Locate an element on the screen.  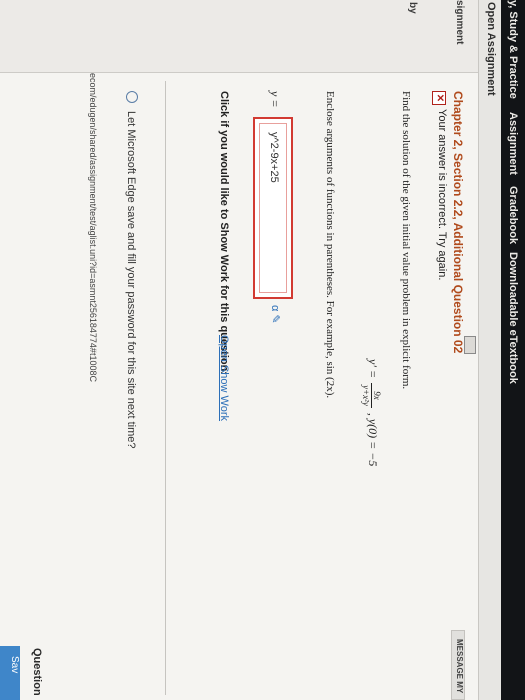
answer-input-frame: y^2-9x+25 is located at coordinates (273, 208).